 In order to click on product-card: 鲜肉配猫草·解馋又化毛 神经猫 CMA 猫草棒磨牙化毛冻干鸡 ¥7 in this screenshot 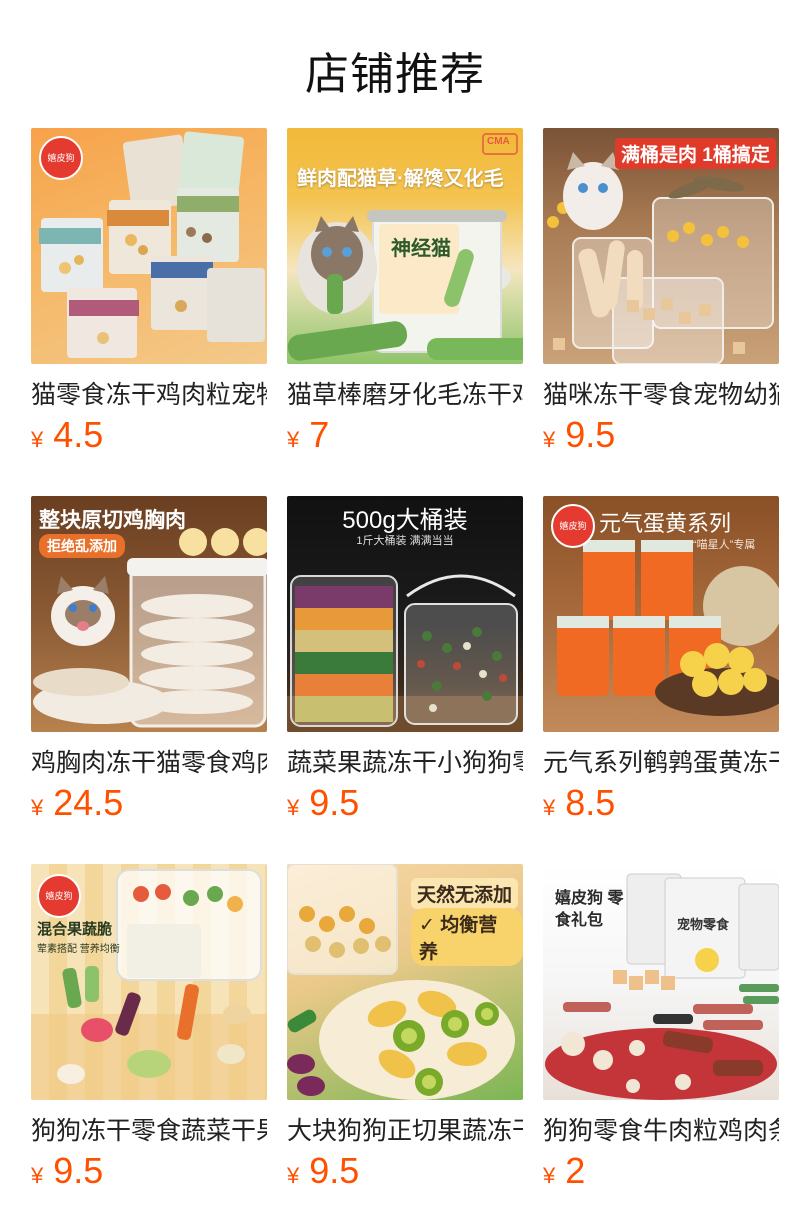, I will do `click(405, 293)`.